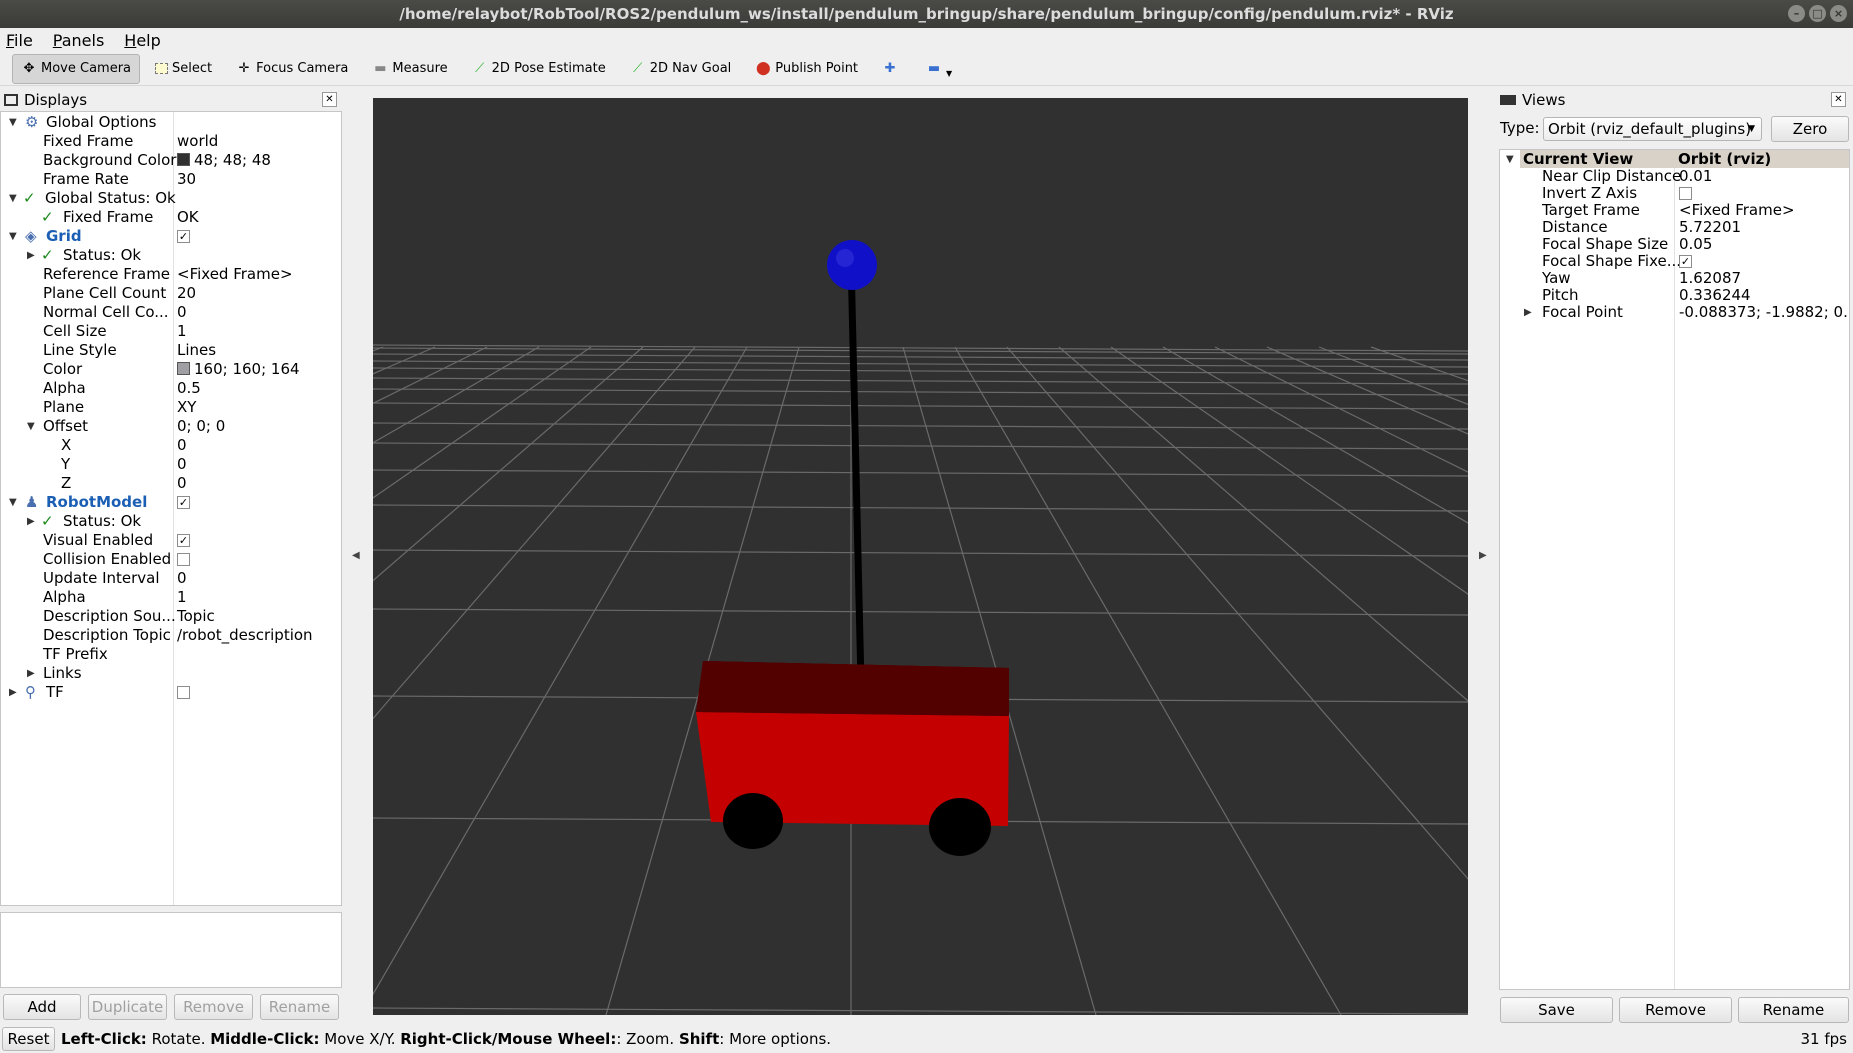  What do you see at coordinates (356, 555) in the screenshot?
I see `collapse-left-icon: ◀` at bounding box center [356, 555].